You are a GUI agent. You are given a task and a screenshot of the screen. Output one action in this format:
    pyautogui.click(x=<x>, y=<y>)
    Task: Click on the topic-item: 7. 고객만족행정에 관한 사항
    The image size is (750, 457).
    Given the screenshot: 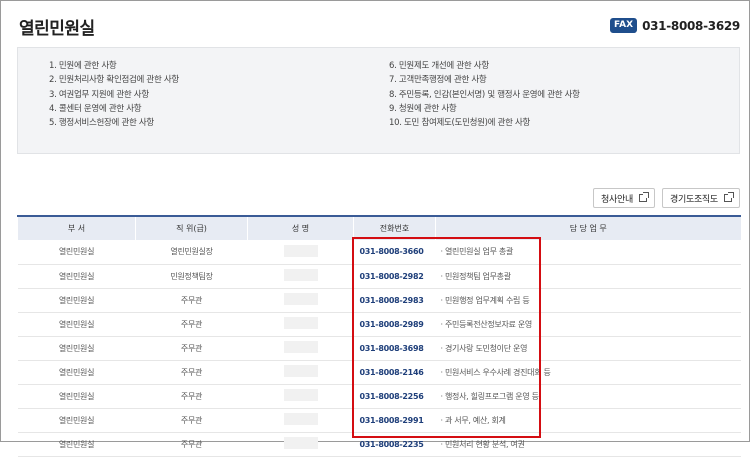 What is the action you would take?
    pyautogui.click(x=438, y=80)
    